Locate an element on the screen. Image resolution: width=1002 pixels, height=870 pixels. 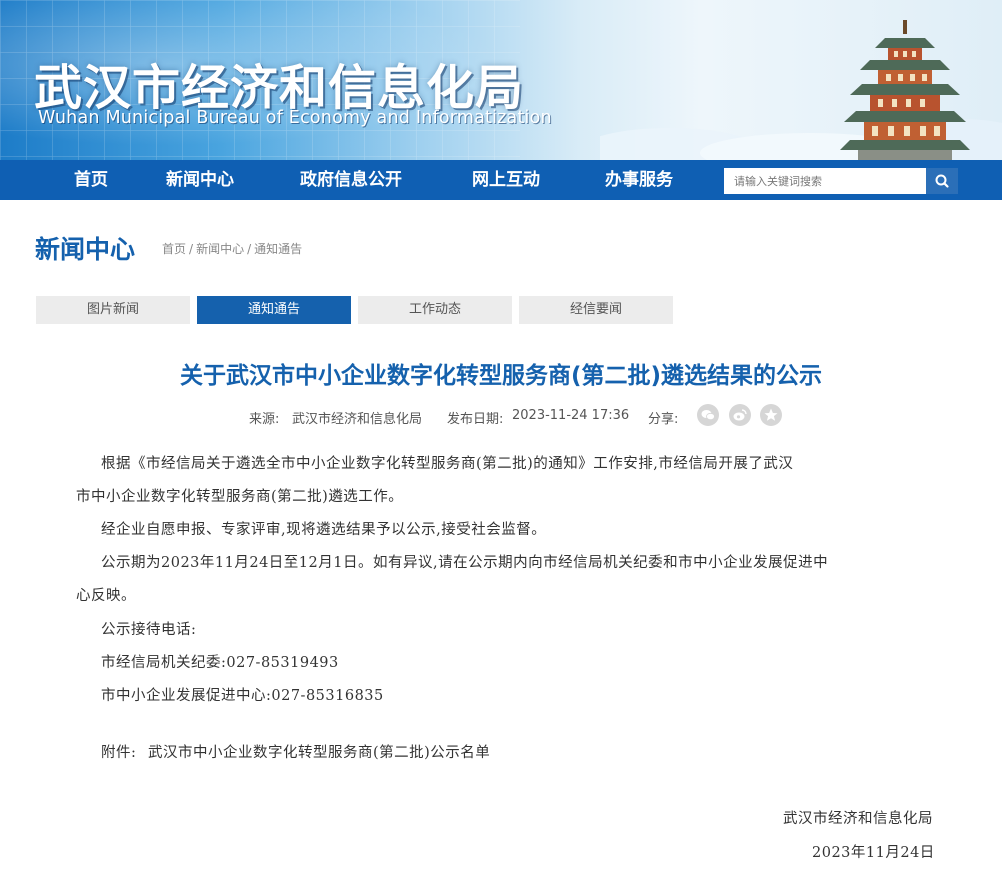
attachment-link: 武汉市中小企业数字化转型服务商(第二批)公示名单 is located at coordinates (319, 751).